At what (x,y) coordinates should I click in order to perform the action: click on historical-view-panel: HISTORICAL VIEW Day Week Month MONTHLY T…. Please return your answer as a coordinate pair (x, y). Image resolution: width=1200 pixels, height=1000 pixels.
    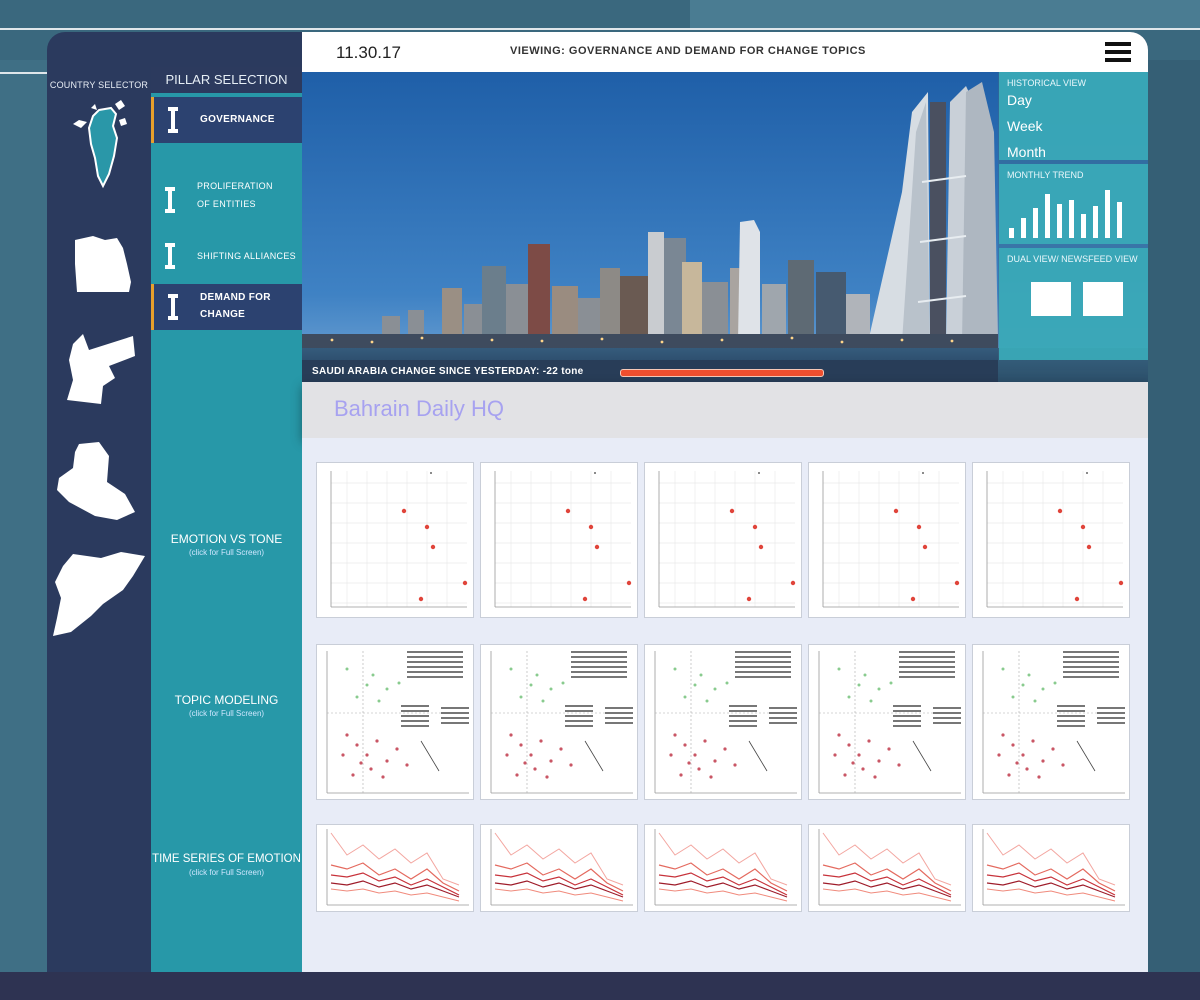
    Looking at the image, I should click on (1073, 231).